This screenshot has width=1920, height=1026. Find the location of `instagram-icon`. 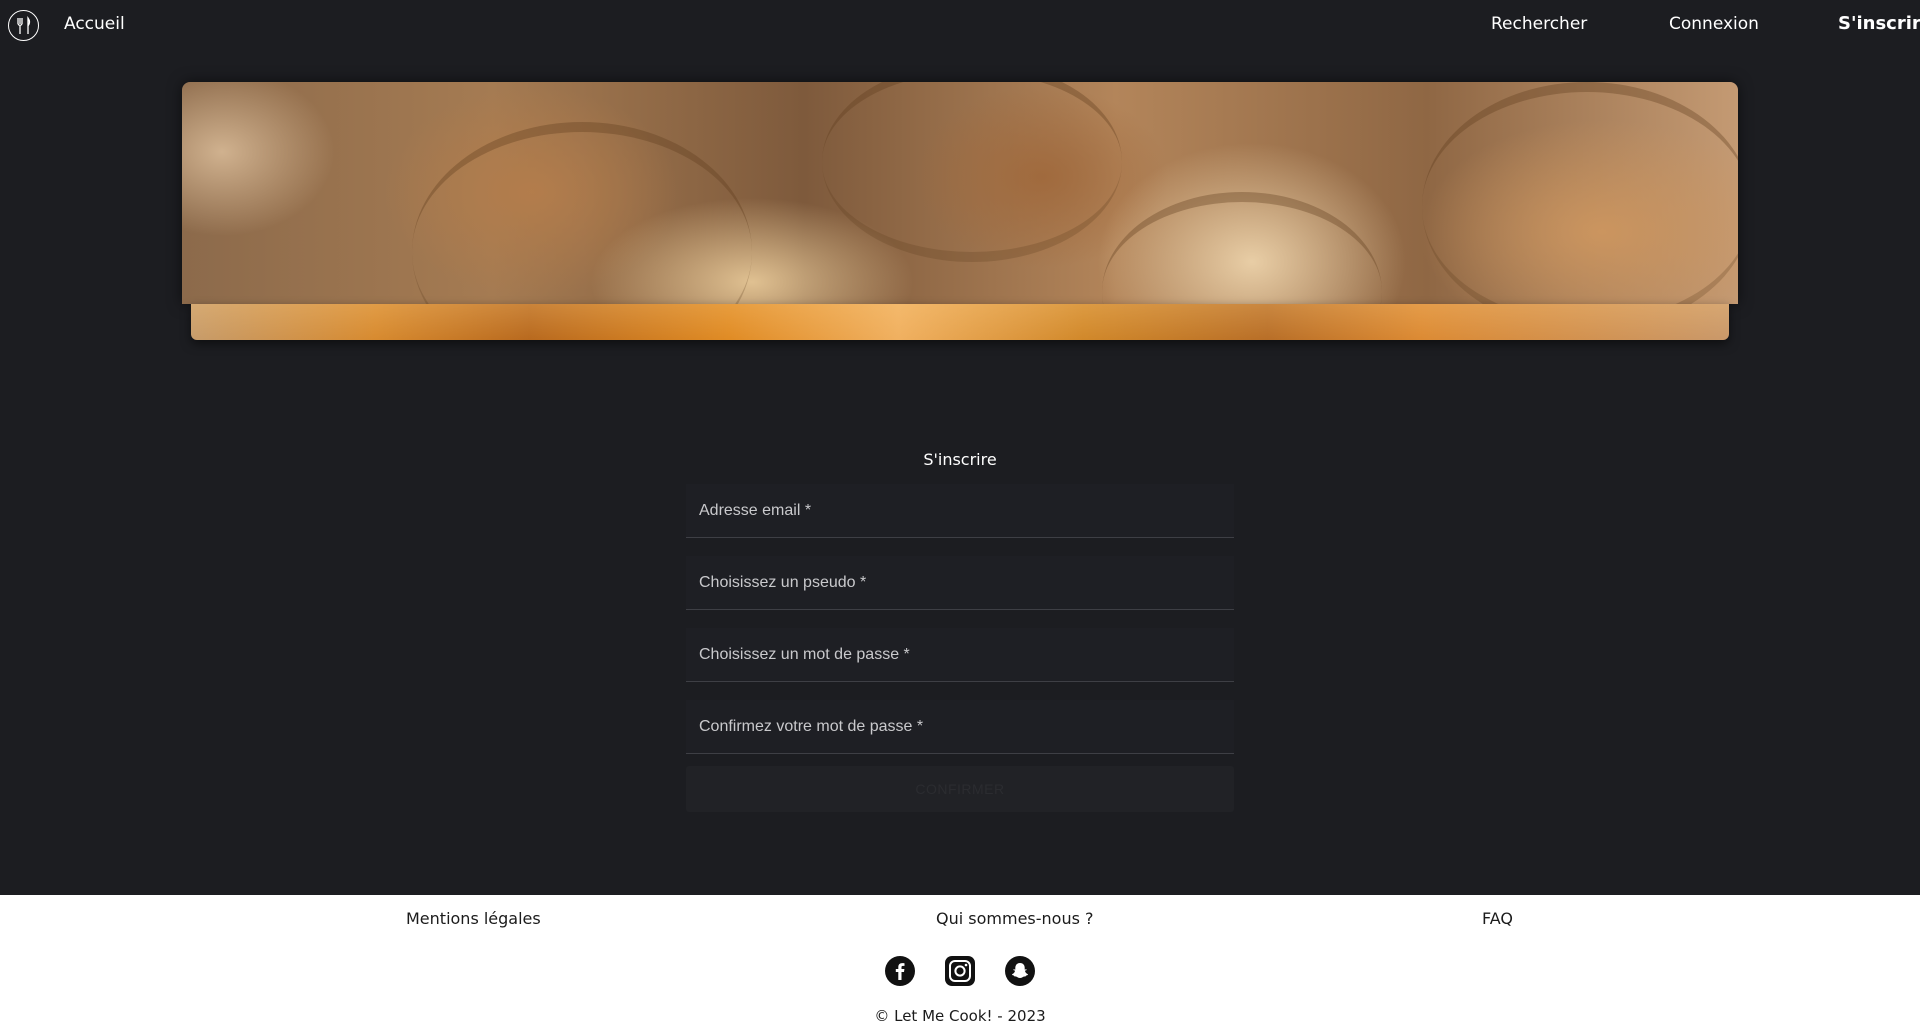

instagram-icon is located at coordinates (960, 971).